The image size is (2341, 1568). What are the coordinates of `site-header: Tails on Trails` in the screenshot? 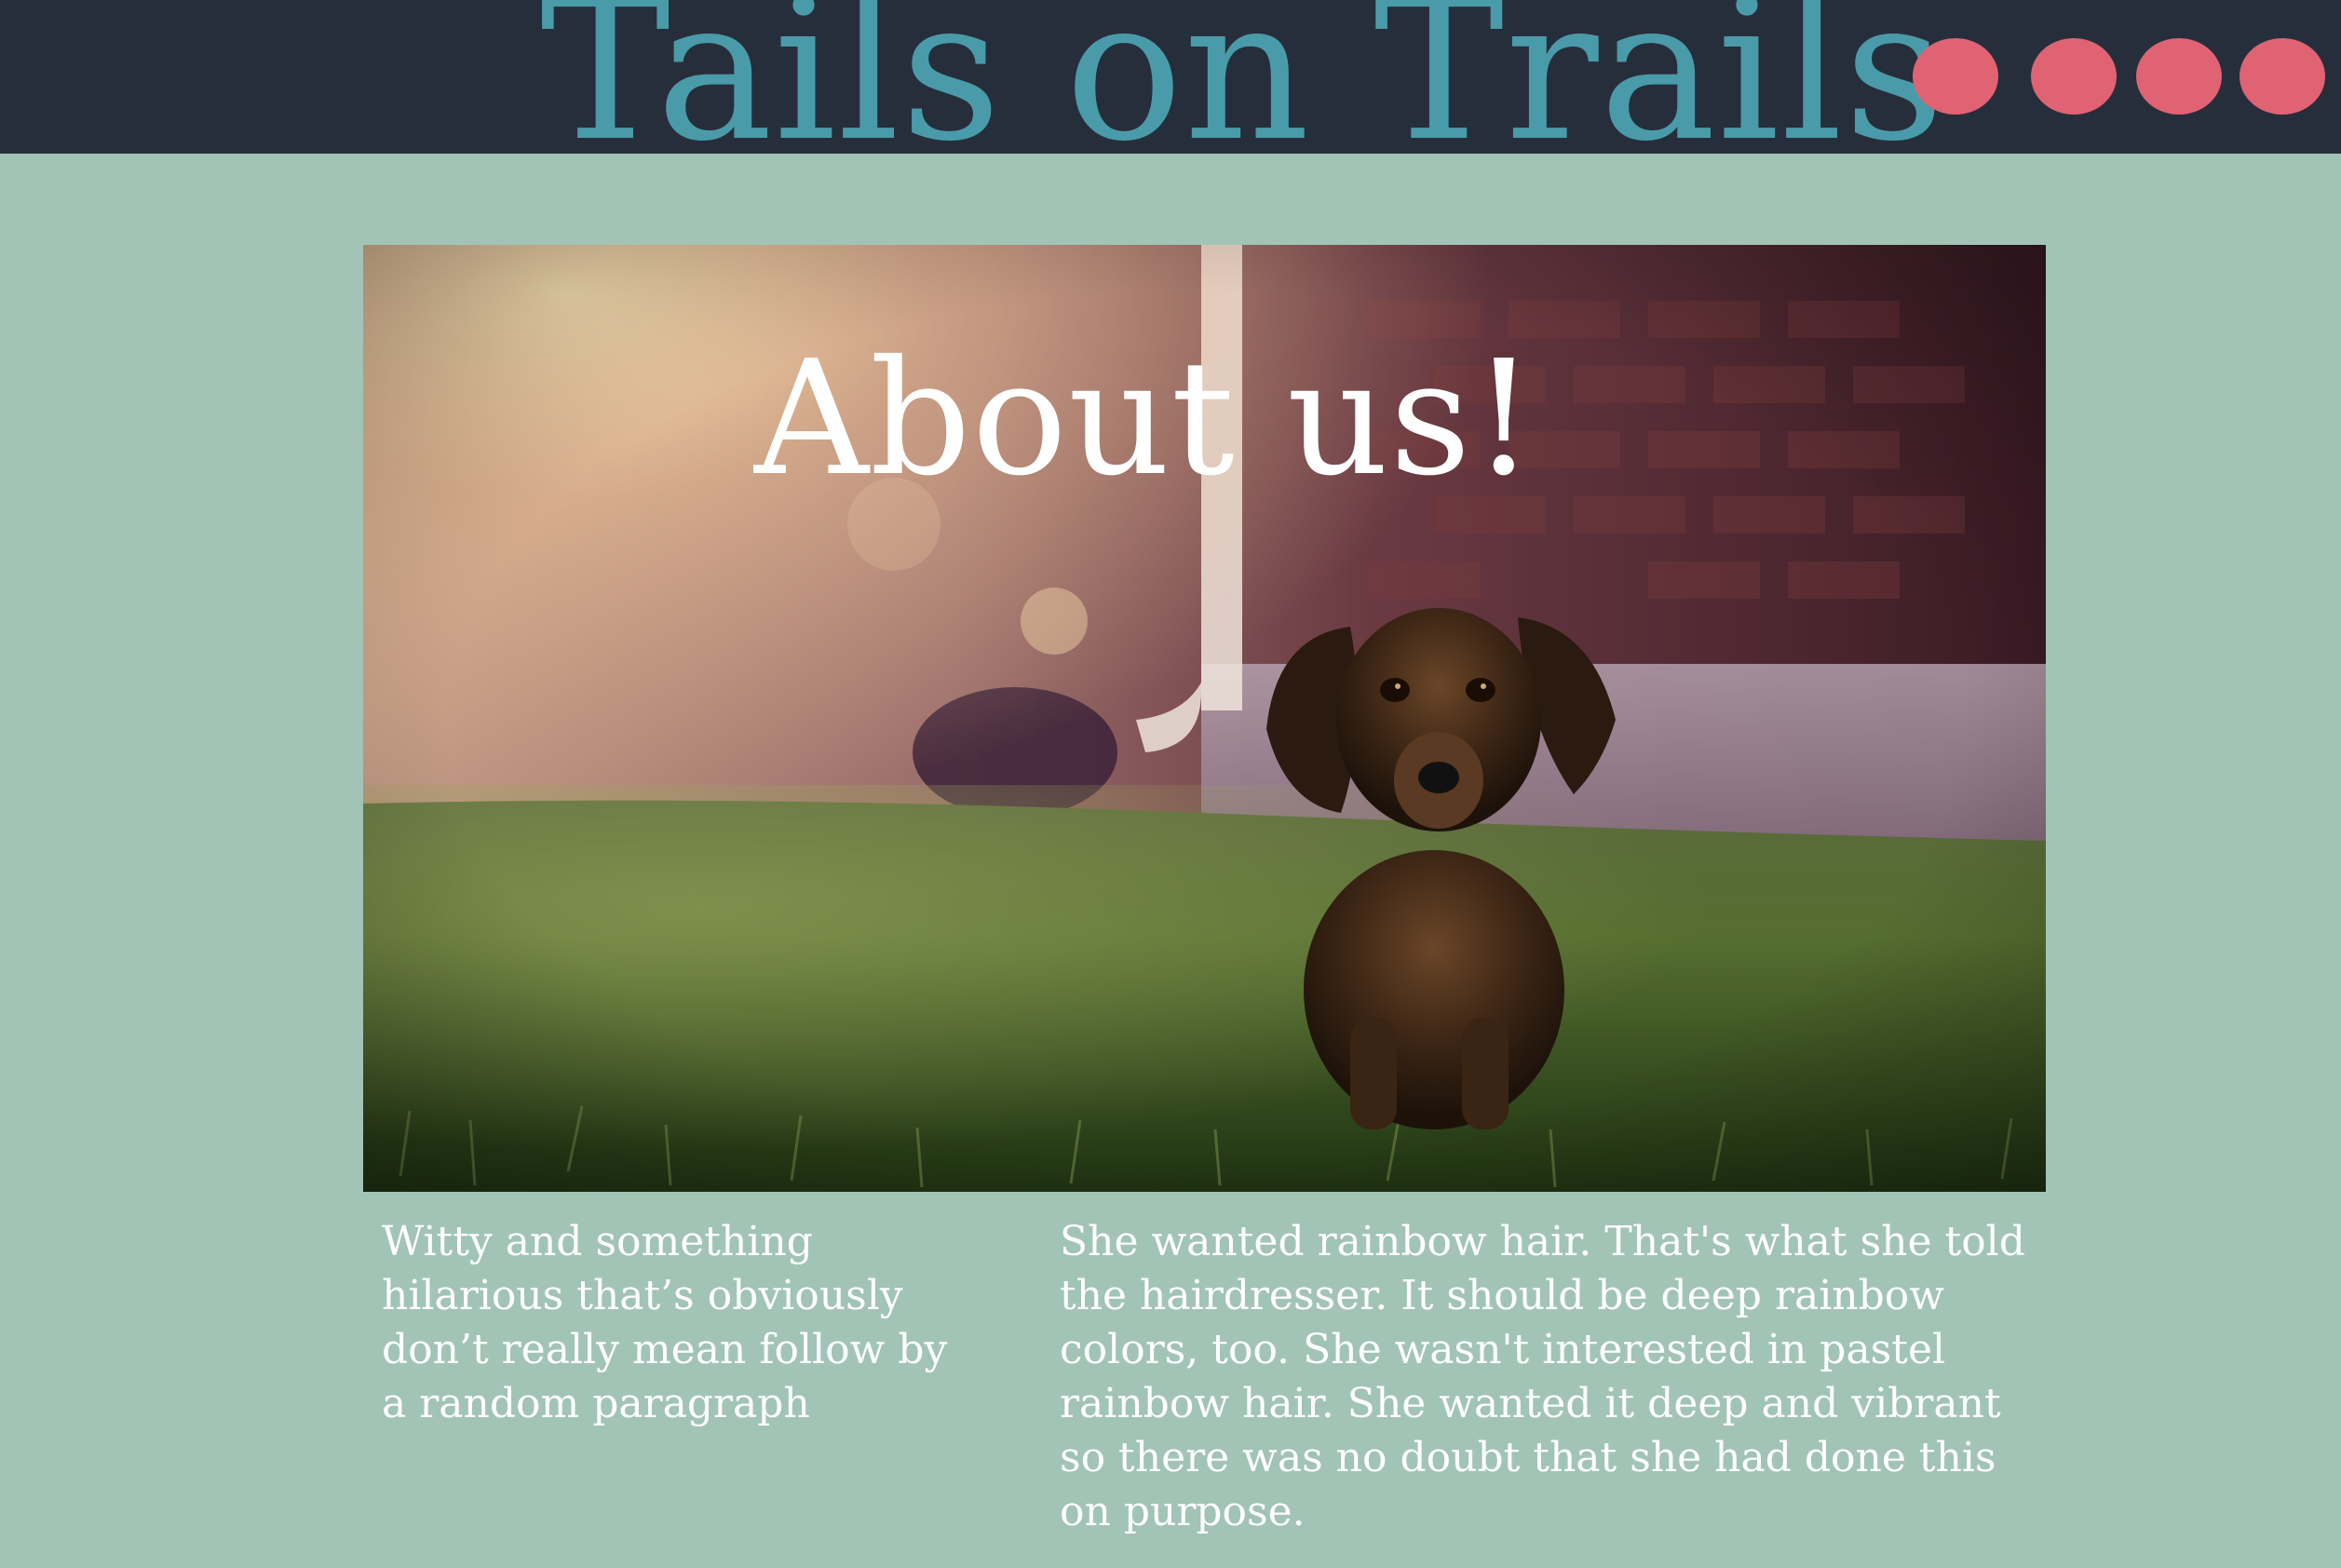 It's located at (1170, 77).